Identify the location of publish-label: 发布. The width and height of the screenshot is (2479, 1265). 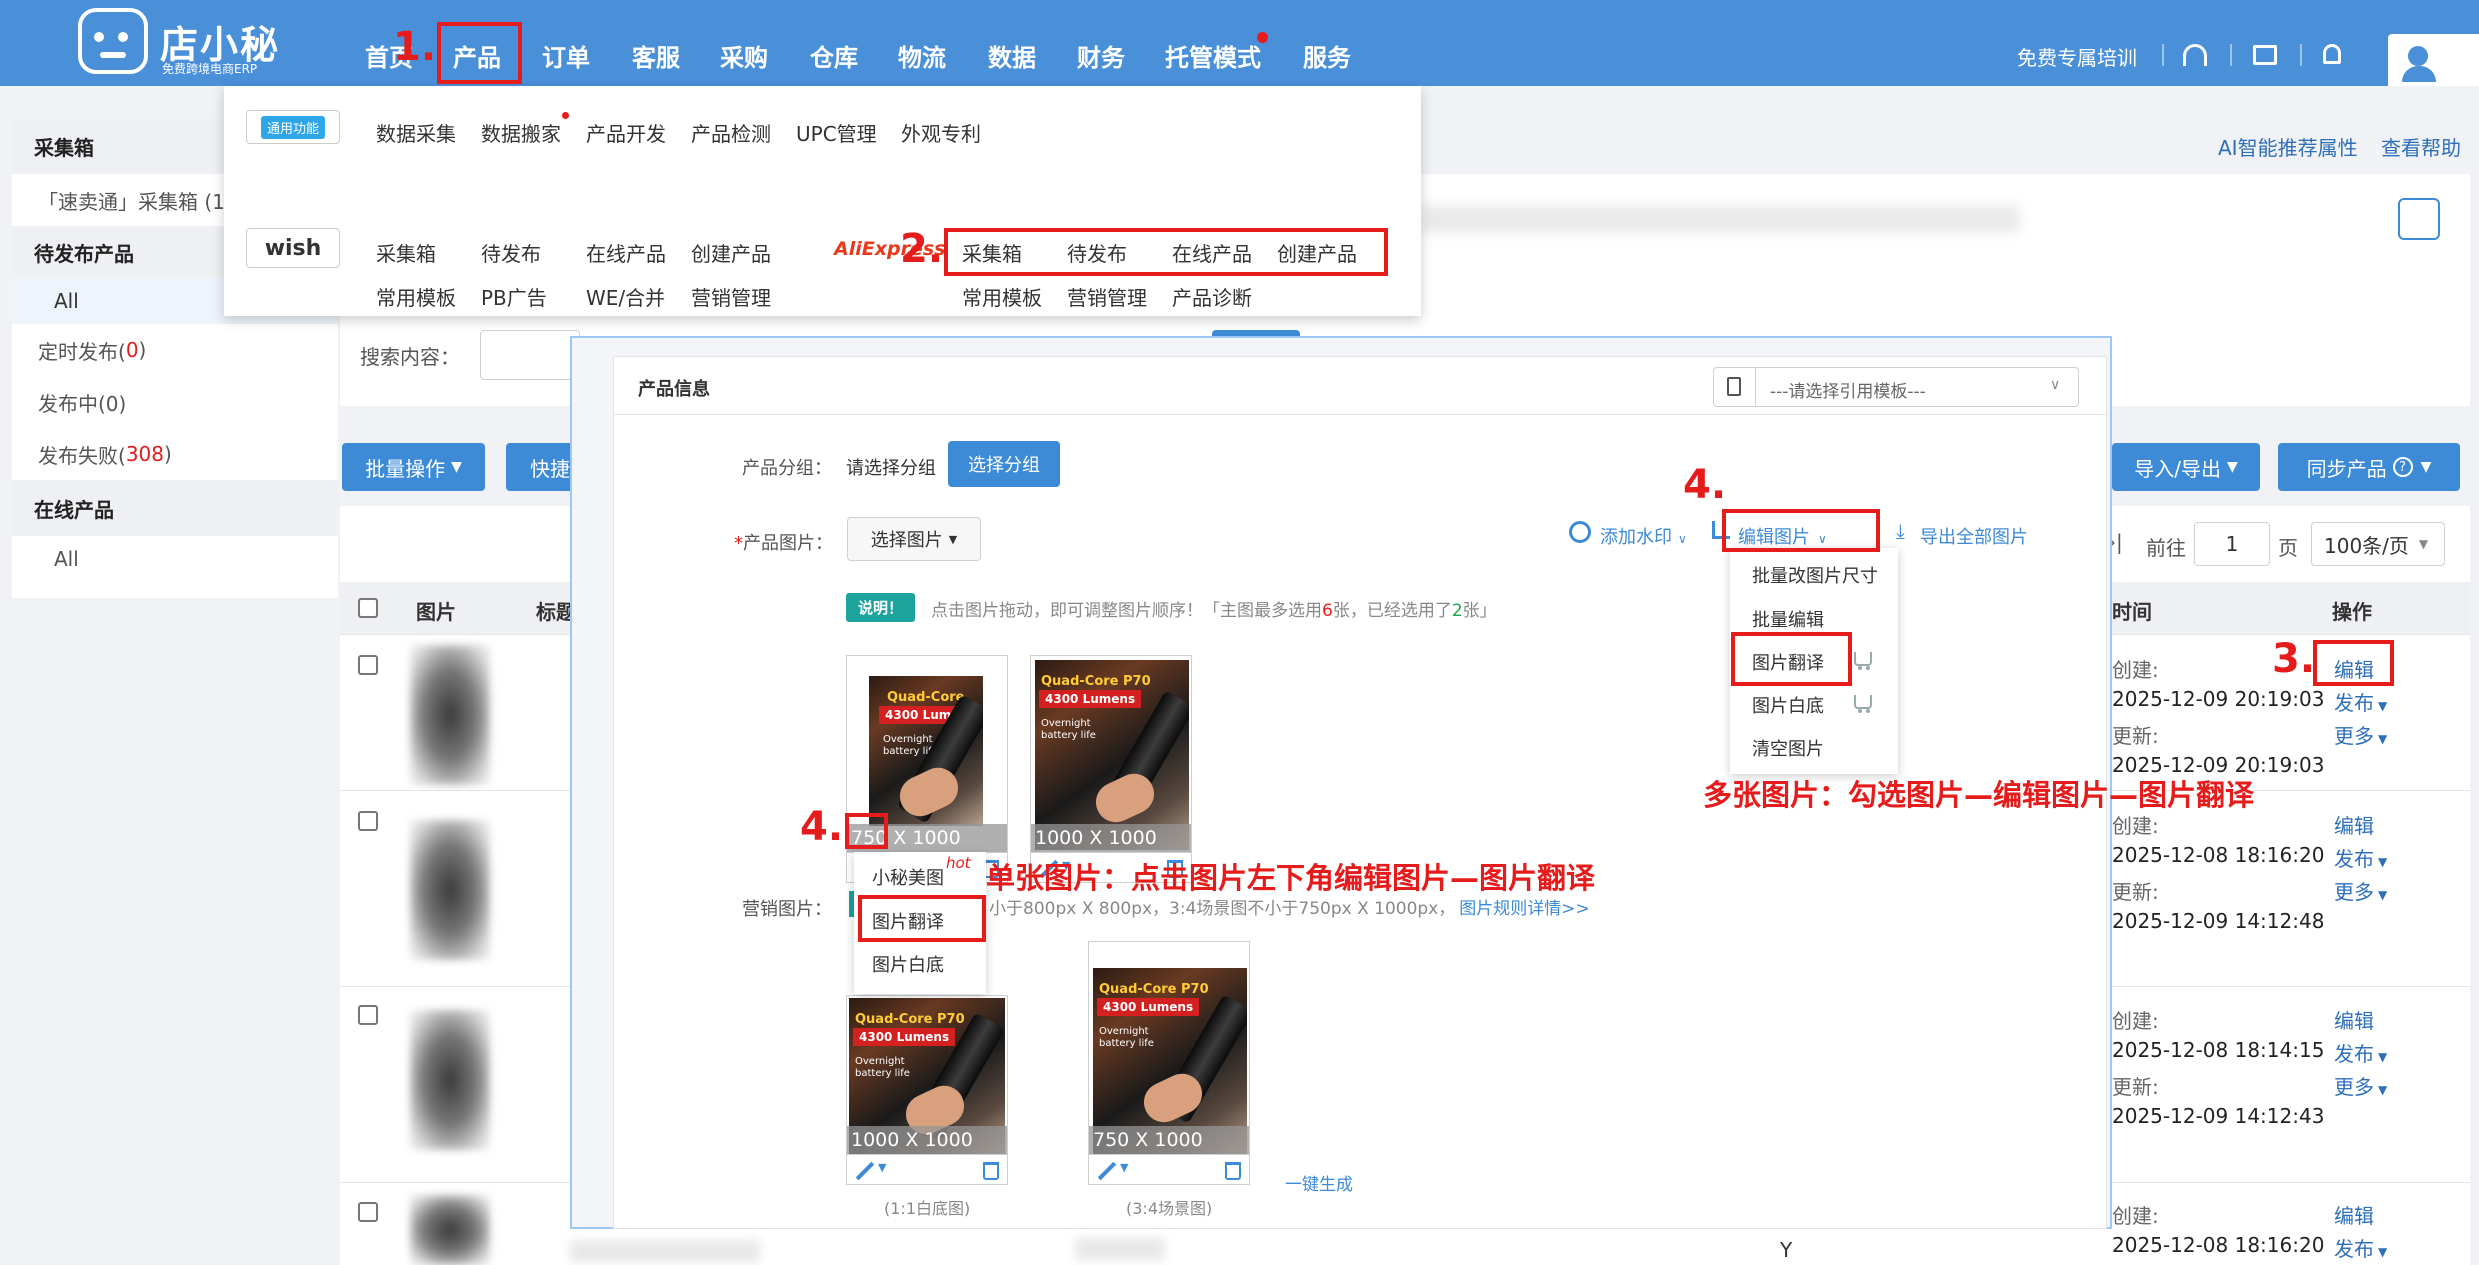
(2354, 1249).